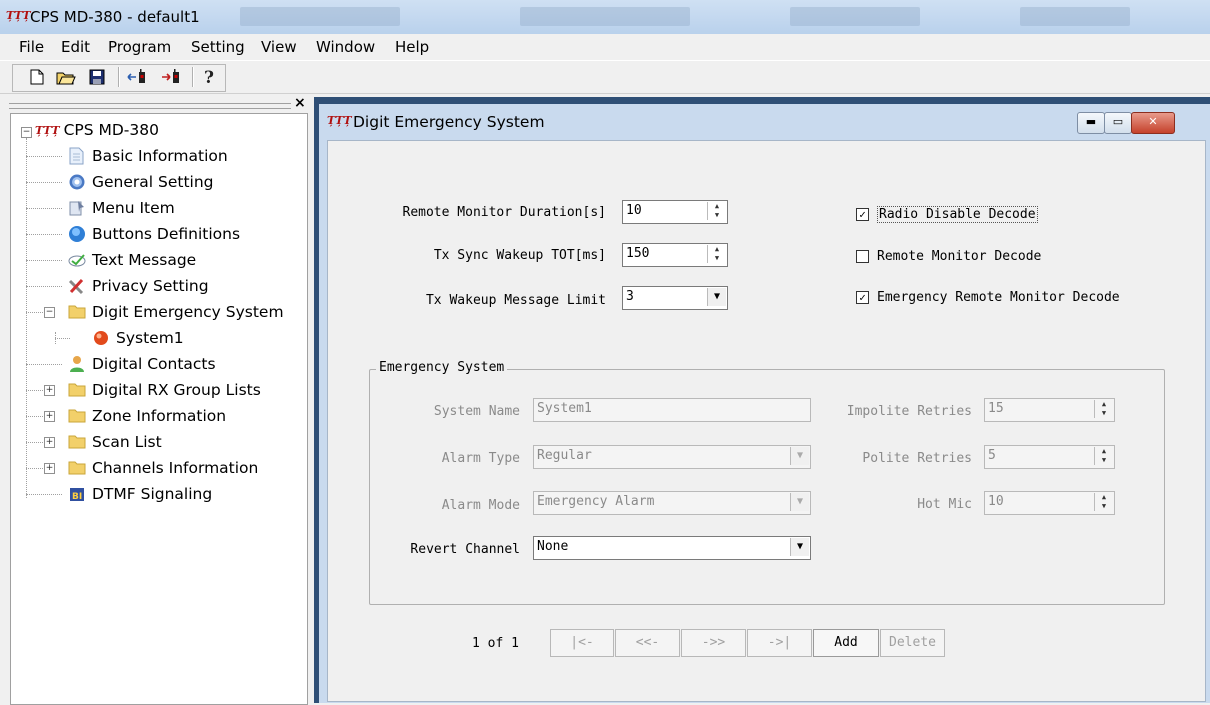 The height and width of the screenshot is (705, 1210). What do you see at coordinates (912, 643) in the screenshot?
I see `delete-button: Delete` at bounding box center [912, 643].